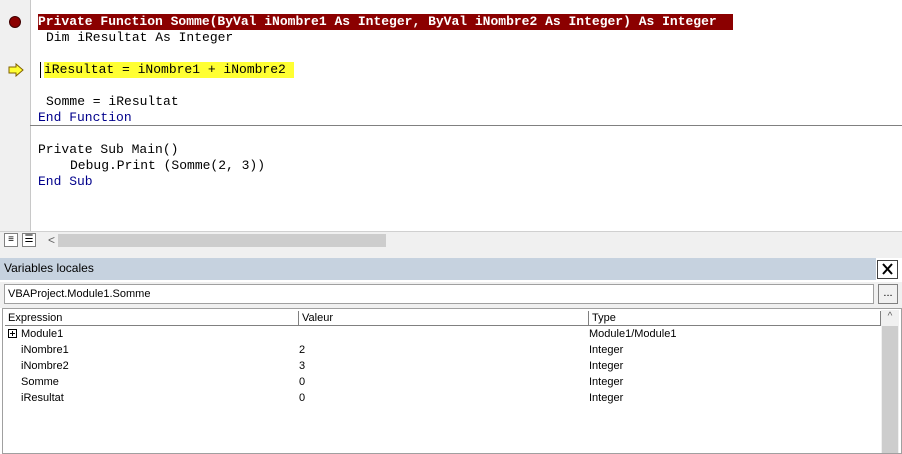  Describe the element at coordinates (108, 150) in the screenshot. I see `code-line-sub-main: Private Sub Main()` at that location.